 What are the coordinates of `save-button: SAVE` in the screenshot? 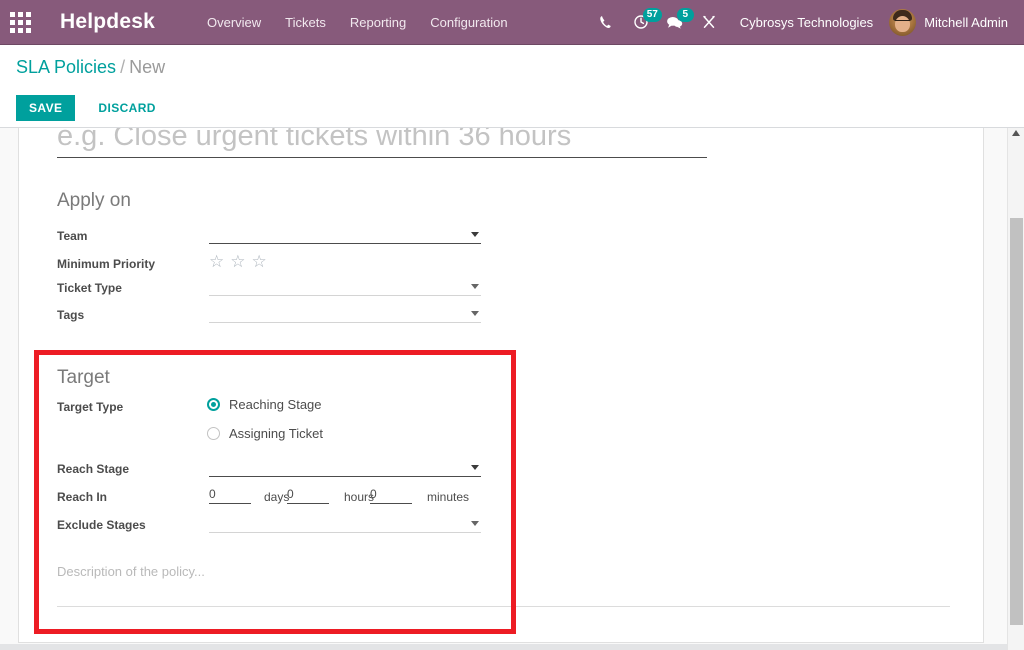 It's located at (46, 108).